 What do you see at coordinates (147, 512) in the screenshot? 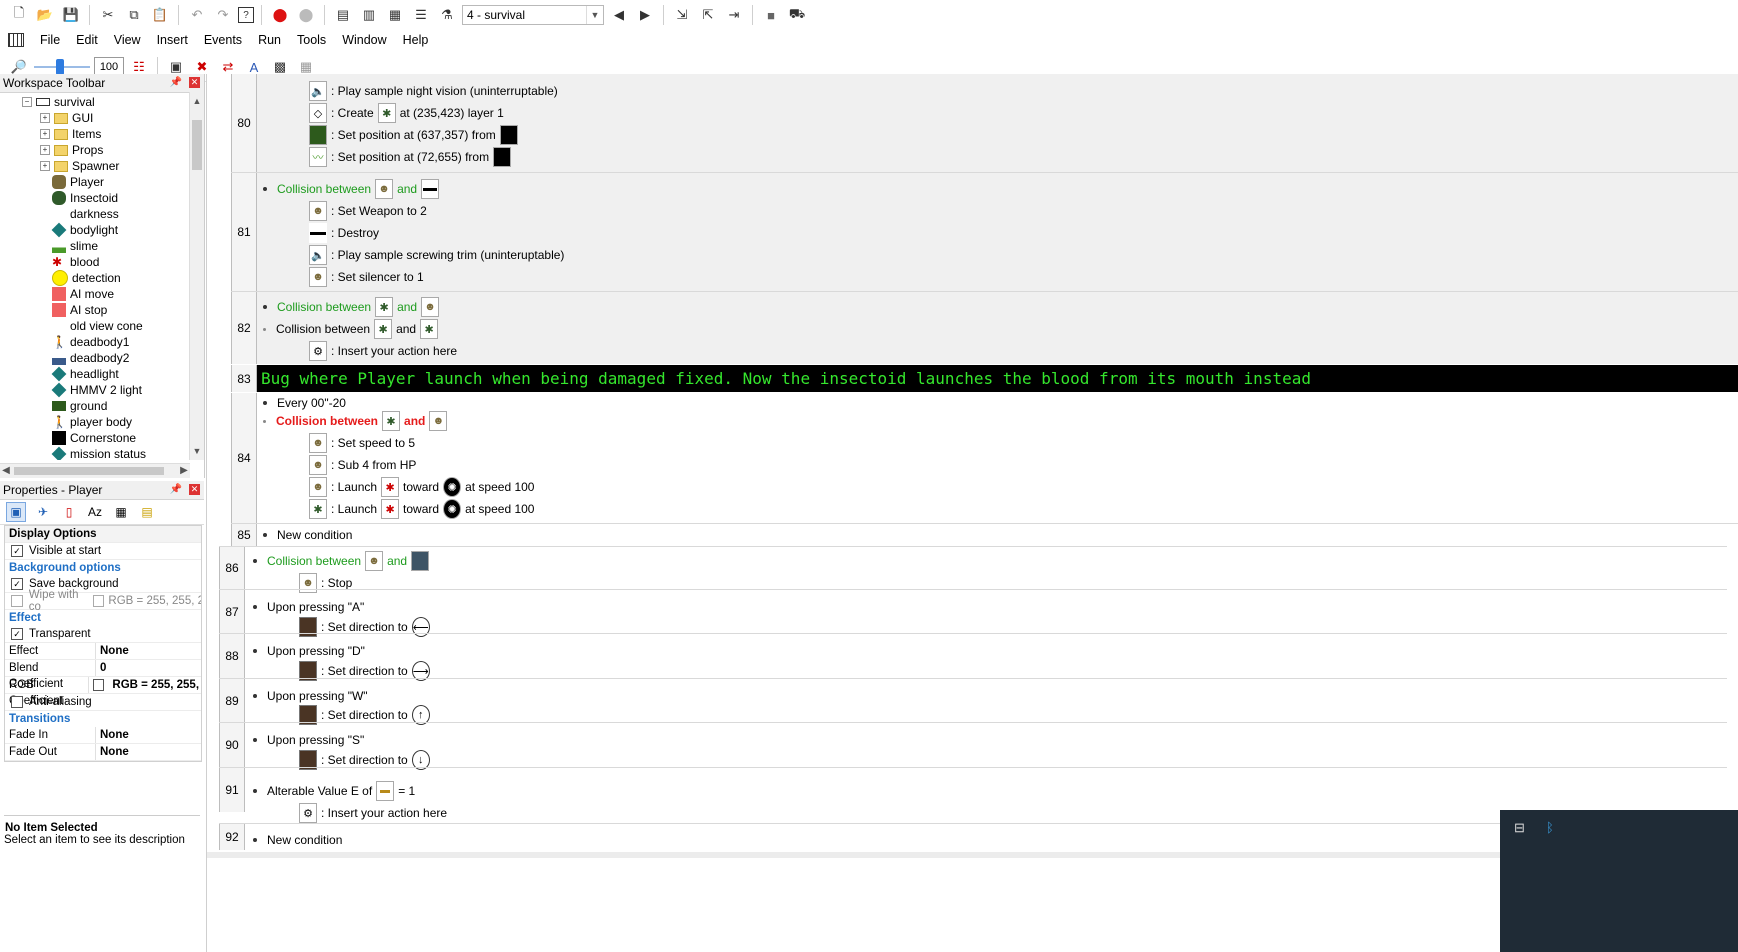
I see `tab-about-icon: ▤` at bounding box center [147, 512].